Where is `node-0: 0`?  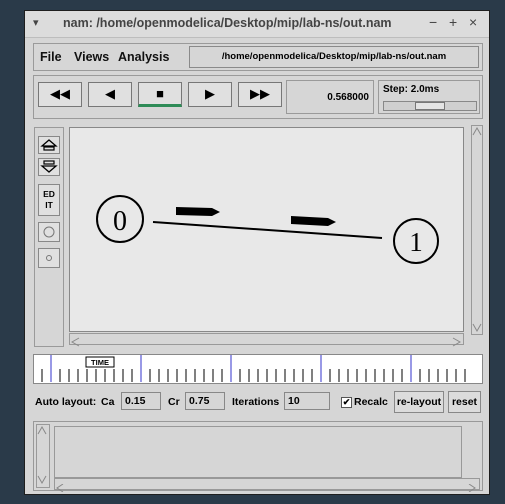 node-0: 0 is located at coordinates (120, 219).